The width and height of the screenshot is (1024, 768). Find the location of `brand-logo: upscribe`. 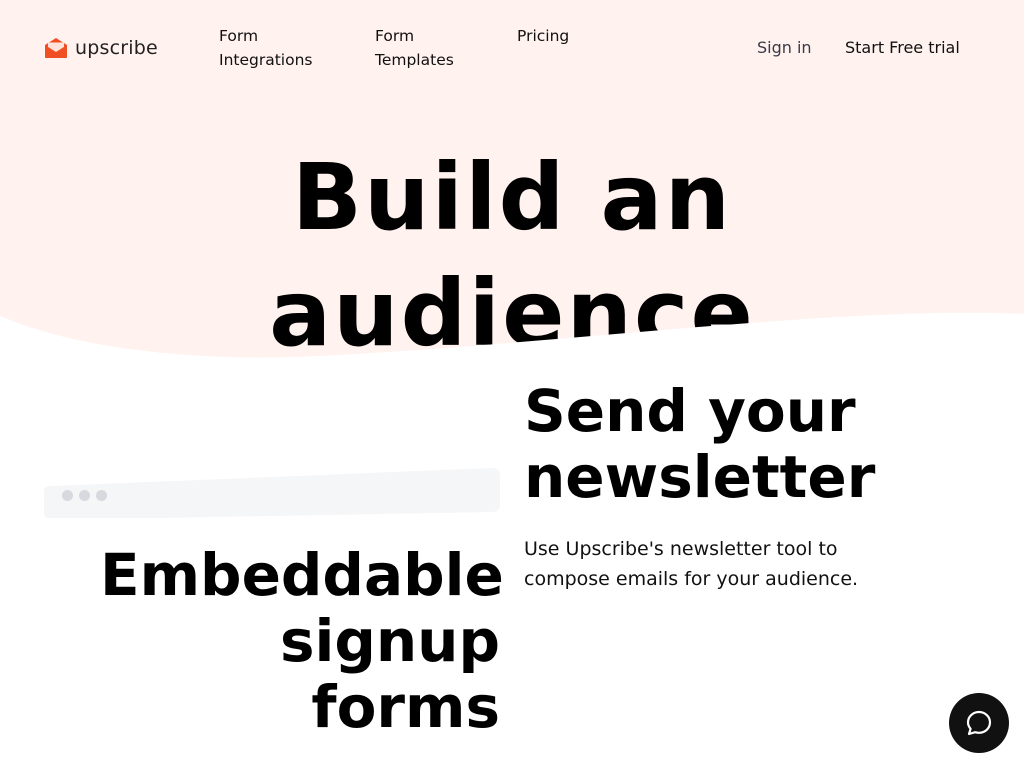

brand-logo: upscribe is located at coordinates (101, 48).